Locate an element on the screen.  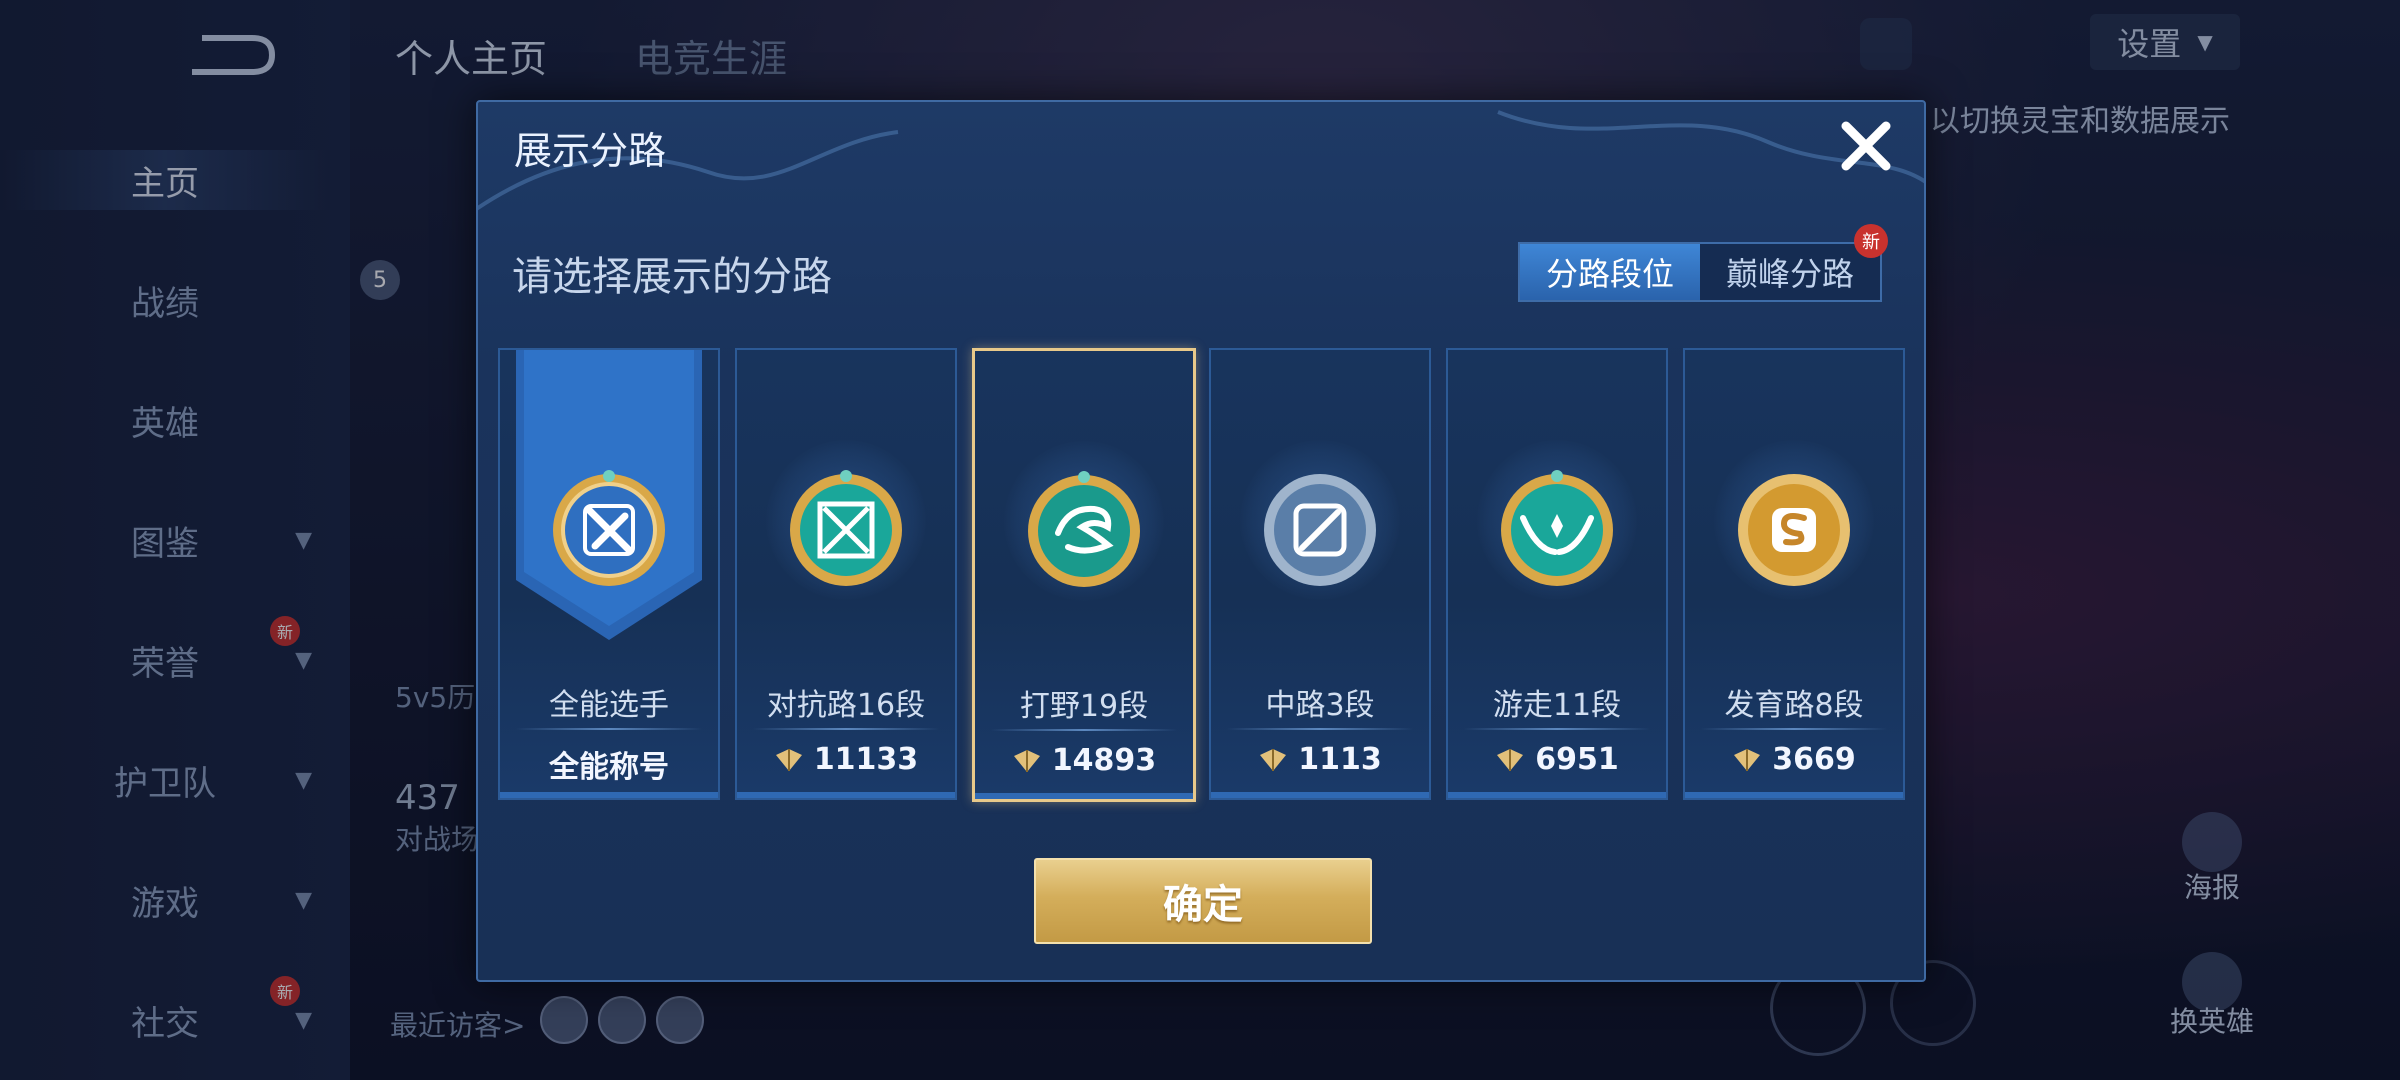
lane-card-score: 3669 is located at coordinates (1794, 759).